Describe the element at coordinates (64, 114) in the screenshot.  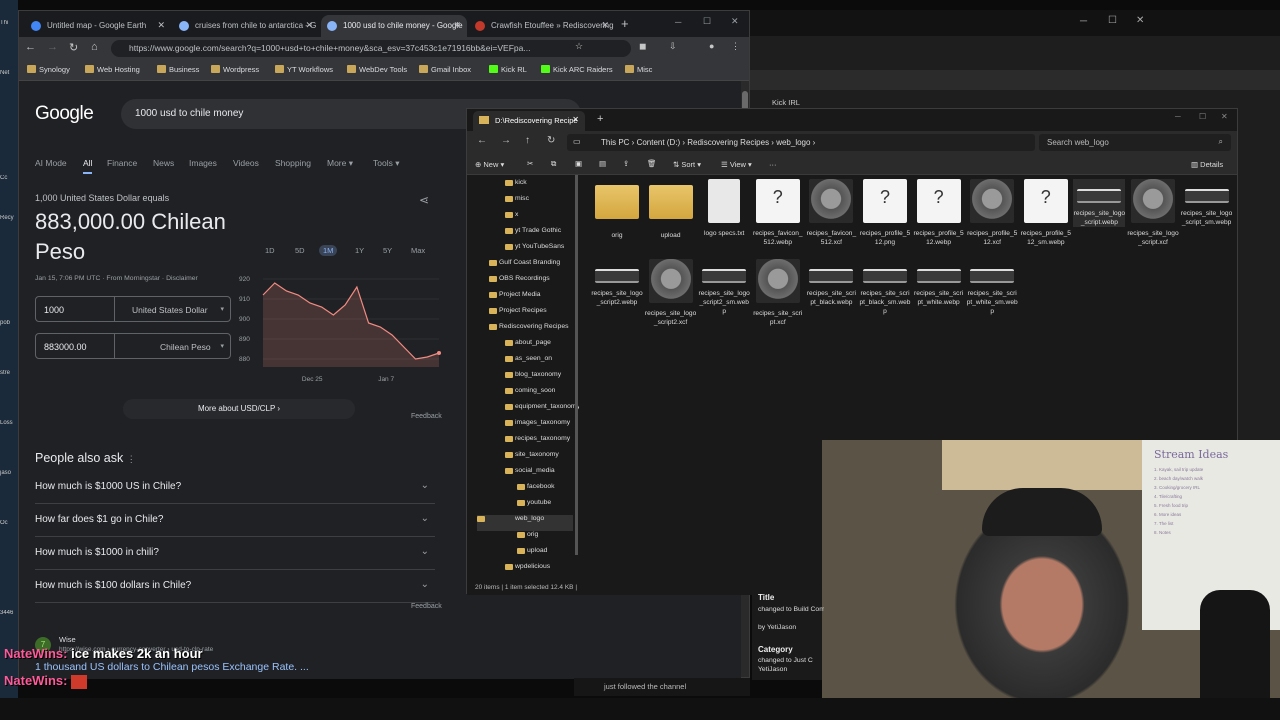
I see `google-logo: Google` at that location.